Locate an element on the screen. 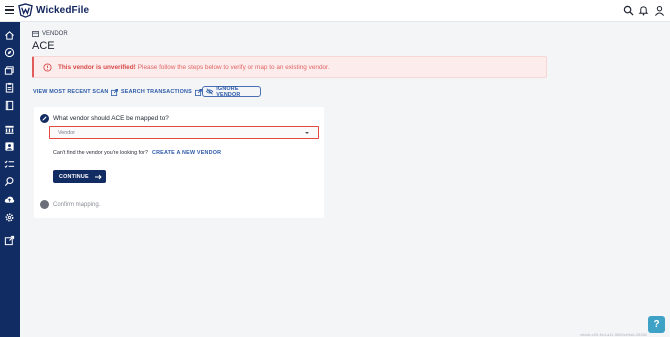 The height and width of the screenshot is (337, 670). vendor-select-placeholder: Vendor is located at coordinates (67, 132).